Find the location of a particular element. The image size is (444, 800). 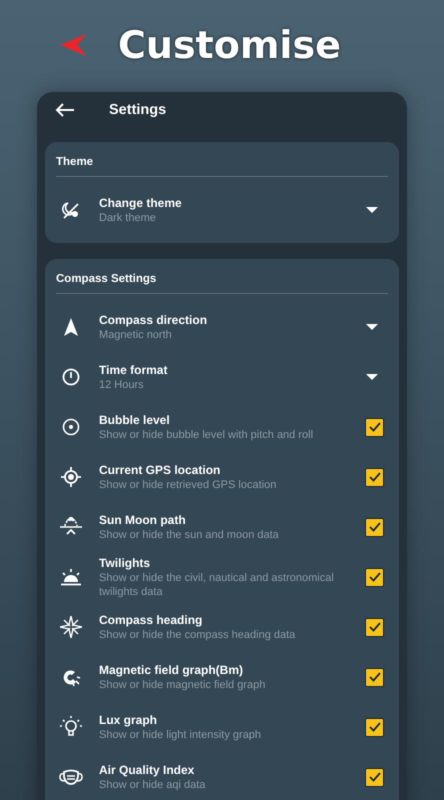

arrow-logo-icon is located at coordinates (73, 45).